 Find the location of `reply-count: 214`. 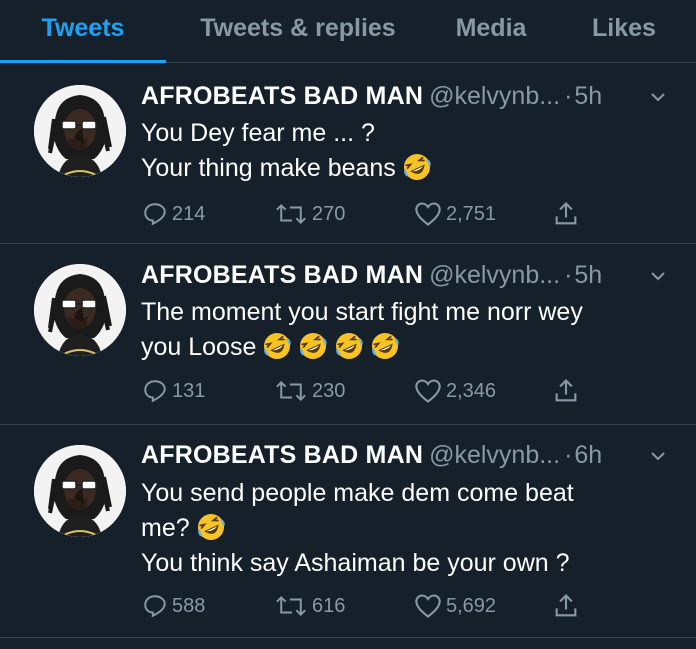

reply-count: 214 is located at coordinates (189, 213).